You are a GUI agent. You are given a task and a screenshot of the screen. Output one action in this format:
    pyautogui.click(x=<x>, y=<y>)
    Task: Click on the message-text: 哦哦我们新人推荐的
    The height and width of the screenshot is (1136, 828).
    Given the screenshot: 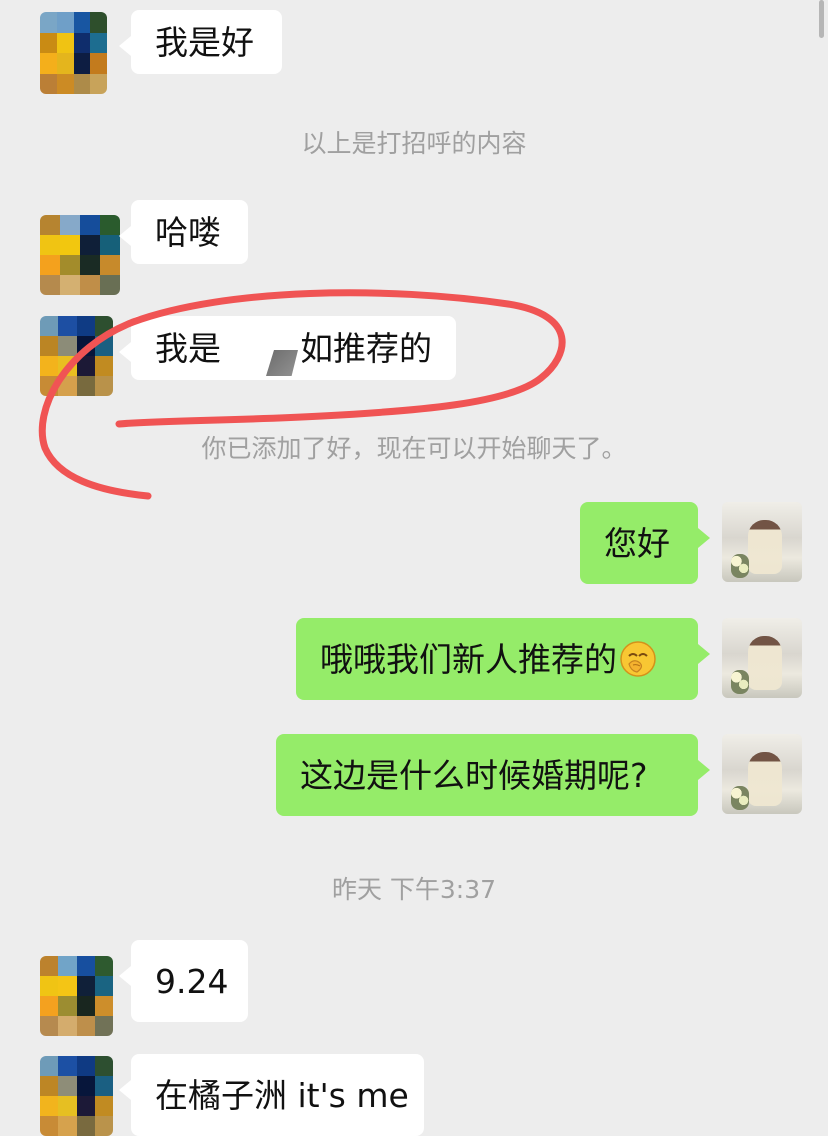 What is the action you would take?
    pyautogui.click(x=468, y=659)
    